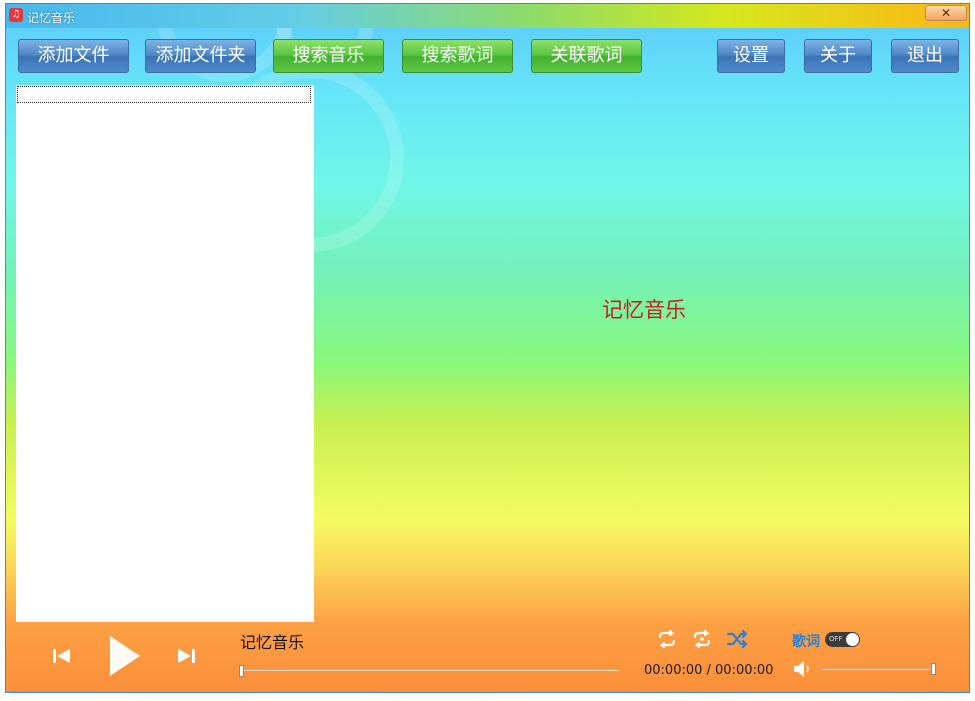 This screenshot has height=701, width=975. I want to click on previous-icon, so click(62, 656).